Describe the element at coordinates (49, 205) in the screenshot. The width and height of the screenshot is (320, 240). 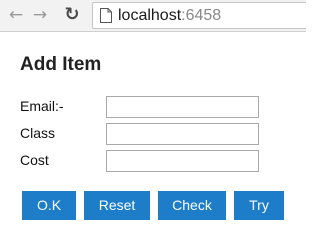
I see `ok-button: O.K` at that location.